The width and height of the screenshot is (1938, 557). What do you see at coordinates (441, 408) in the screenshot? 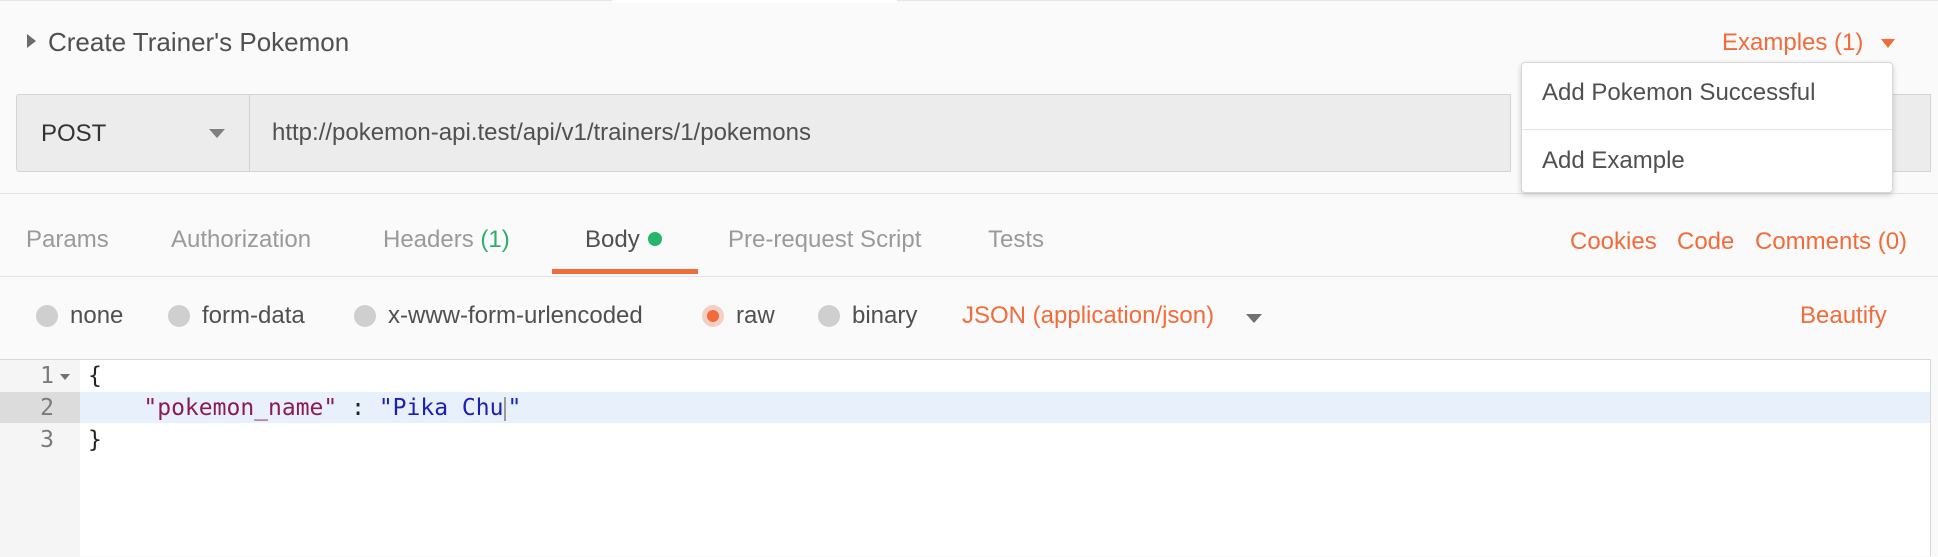
I see `json-value-start: "Pika Chu` at bounding box center [441, 408].